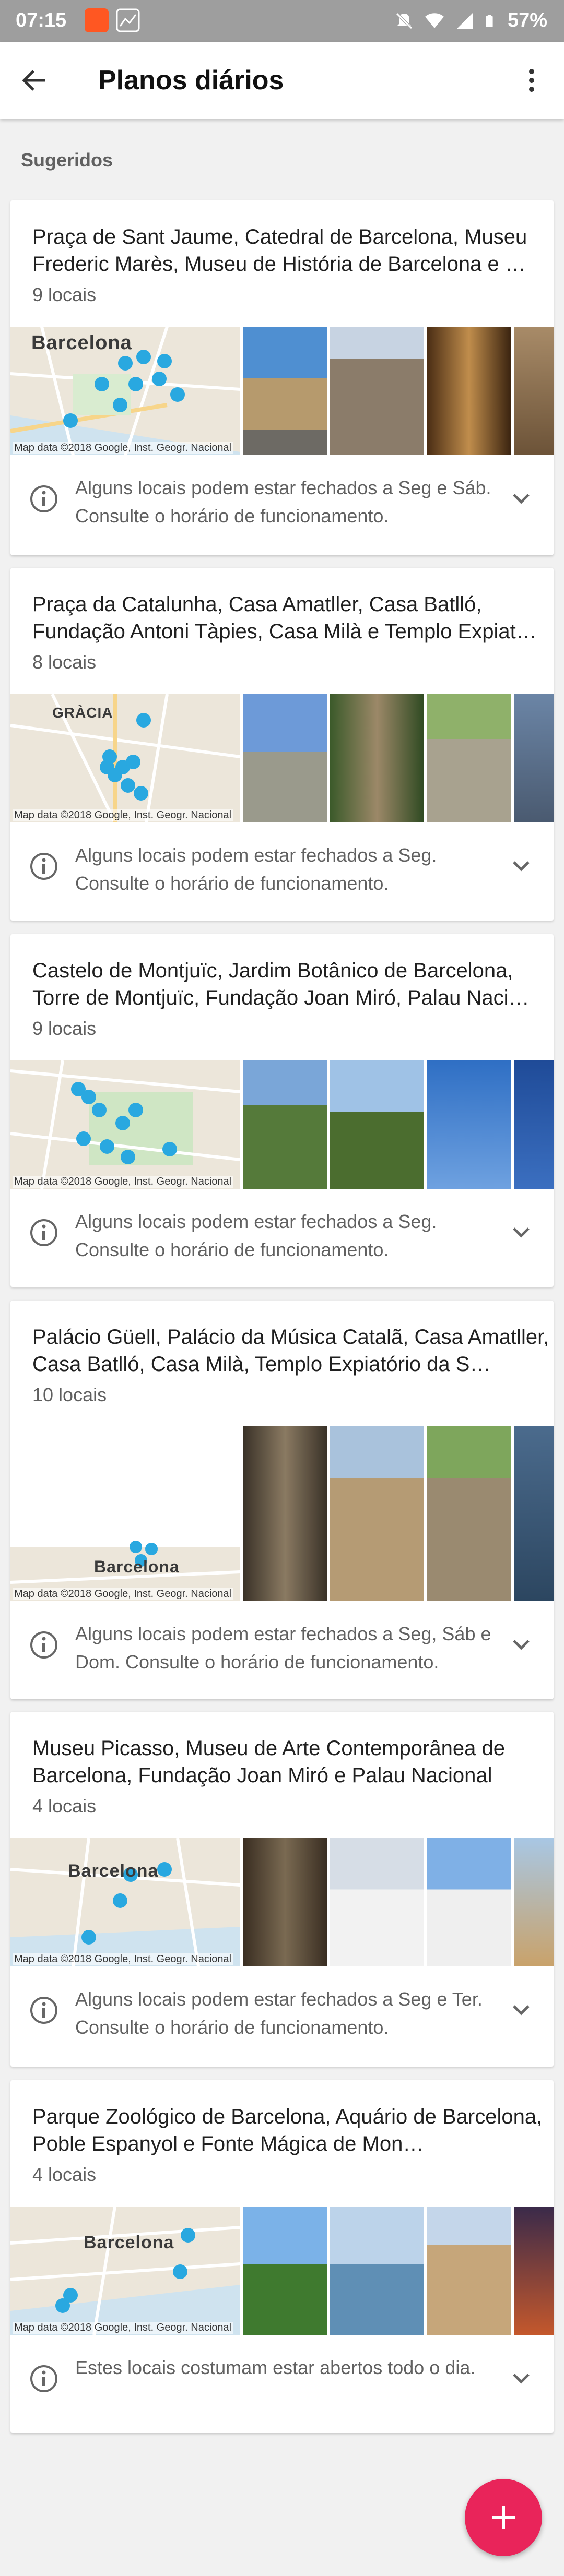 The width and height of the screenshot is (564, 2576). Describe the element at coordinates (489, 20) in the screenshot. I see `battery-icon` at that location.